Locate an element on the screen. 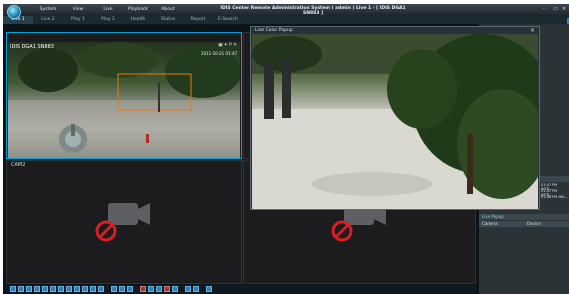 This screenshot has height=294, width=569. tile-toolbar: ▣ ✦ P ✕ is located at coordinates (227, 45).